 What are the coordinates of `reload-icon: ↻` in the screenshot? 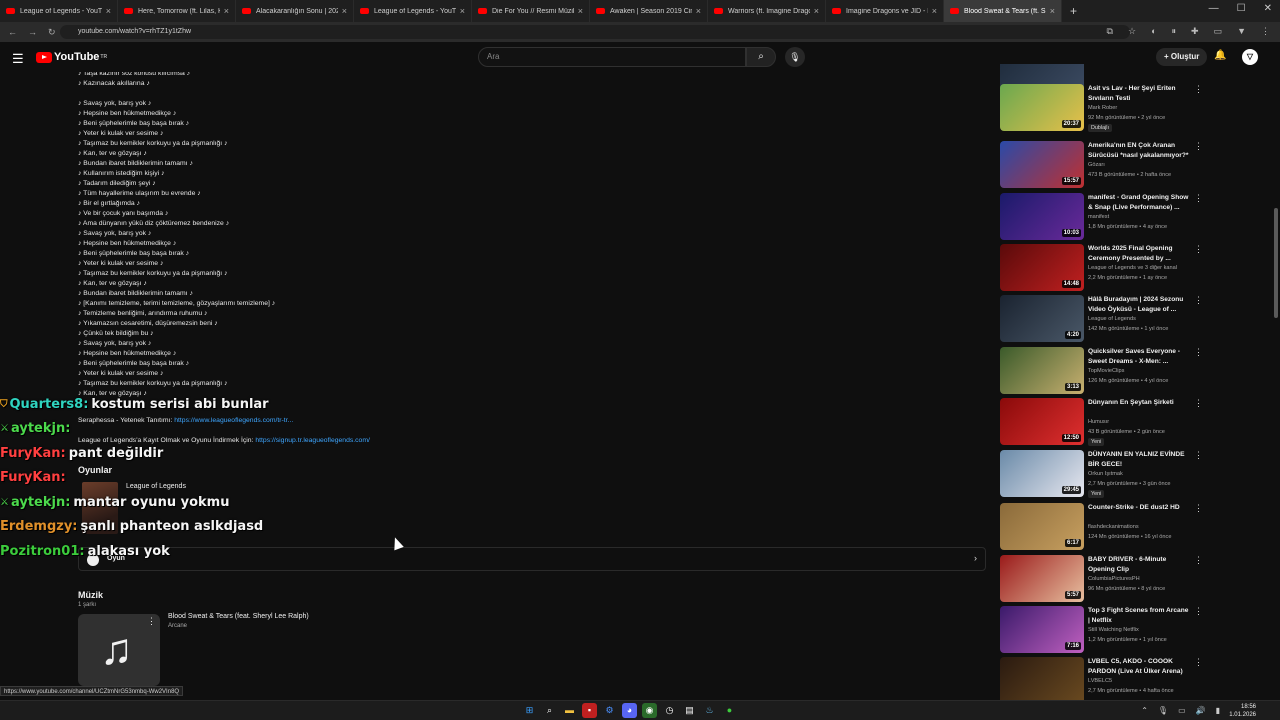 It's located at (52, 32).